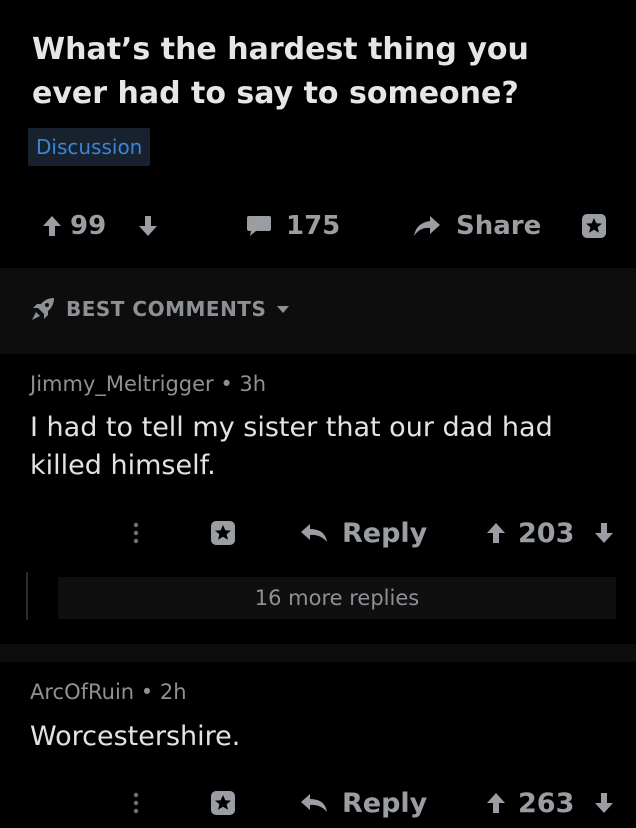 The height and width of the screenshot is (828, 636). I want to click on post-flair: Discussion, so click(89, 147).